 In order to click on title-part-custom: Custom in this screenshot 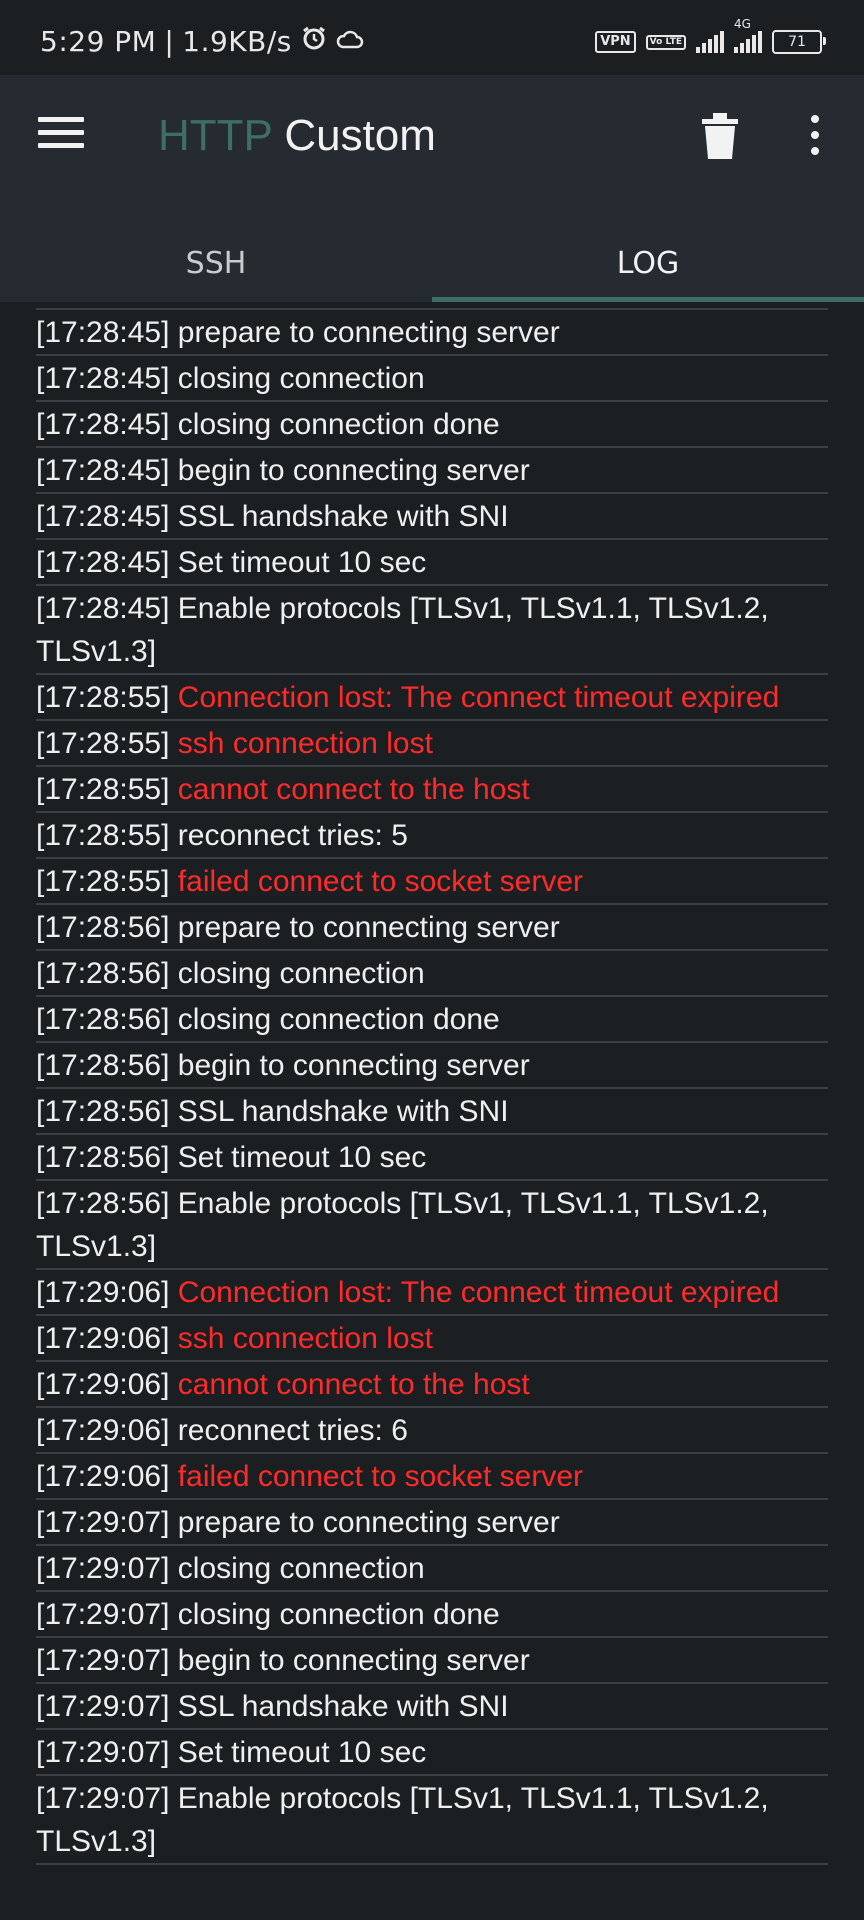, I will do `click(360, 135)`.